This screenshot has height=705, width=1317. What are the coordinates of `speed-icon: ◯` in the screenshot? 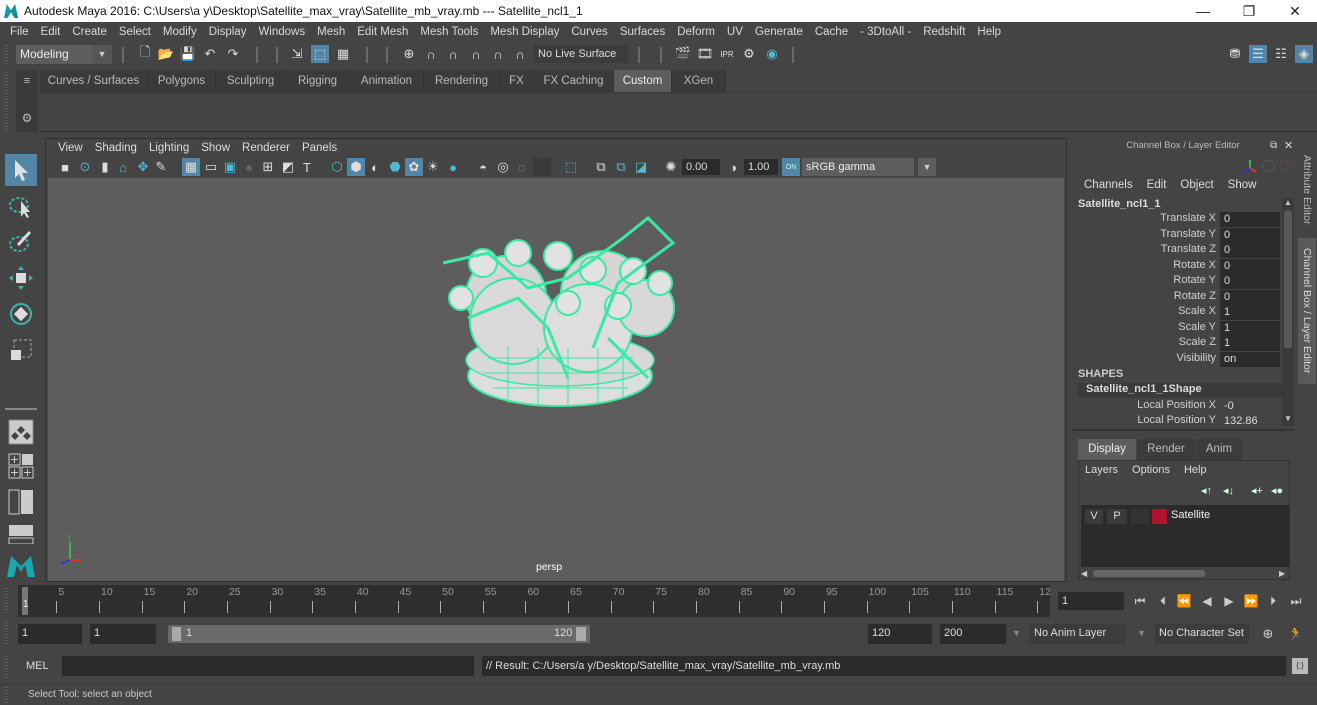 It's located at (1268, 165).